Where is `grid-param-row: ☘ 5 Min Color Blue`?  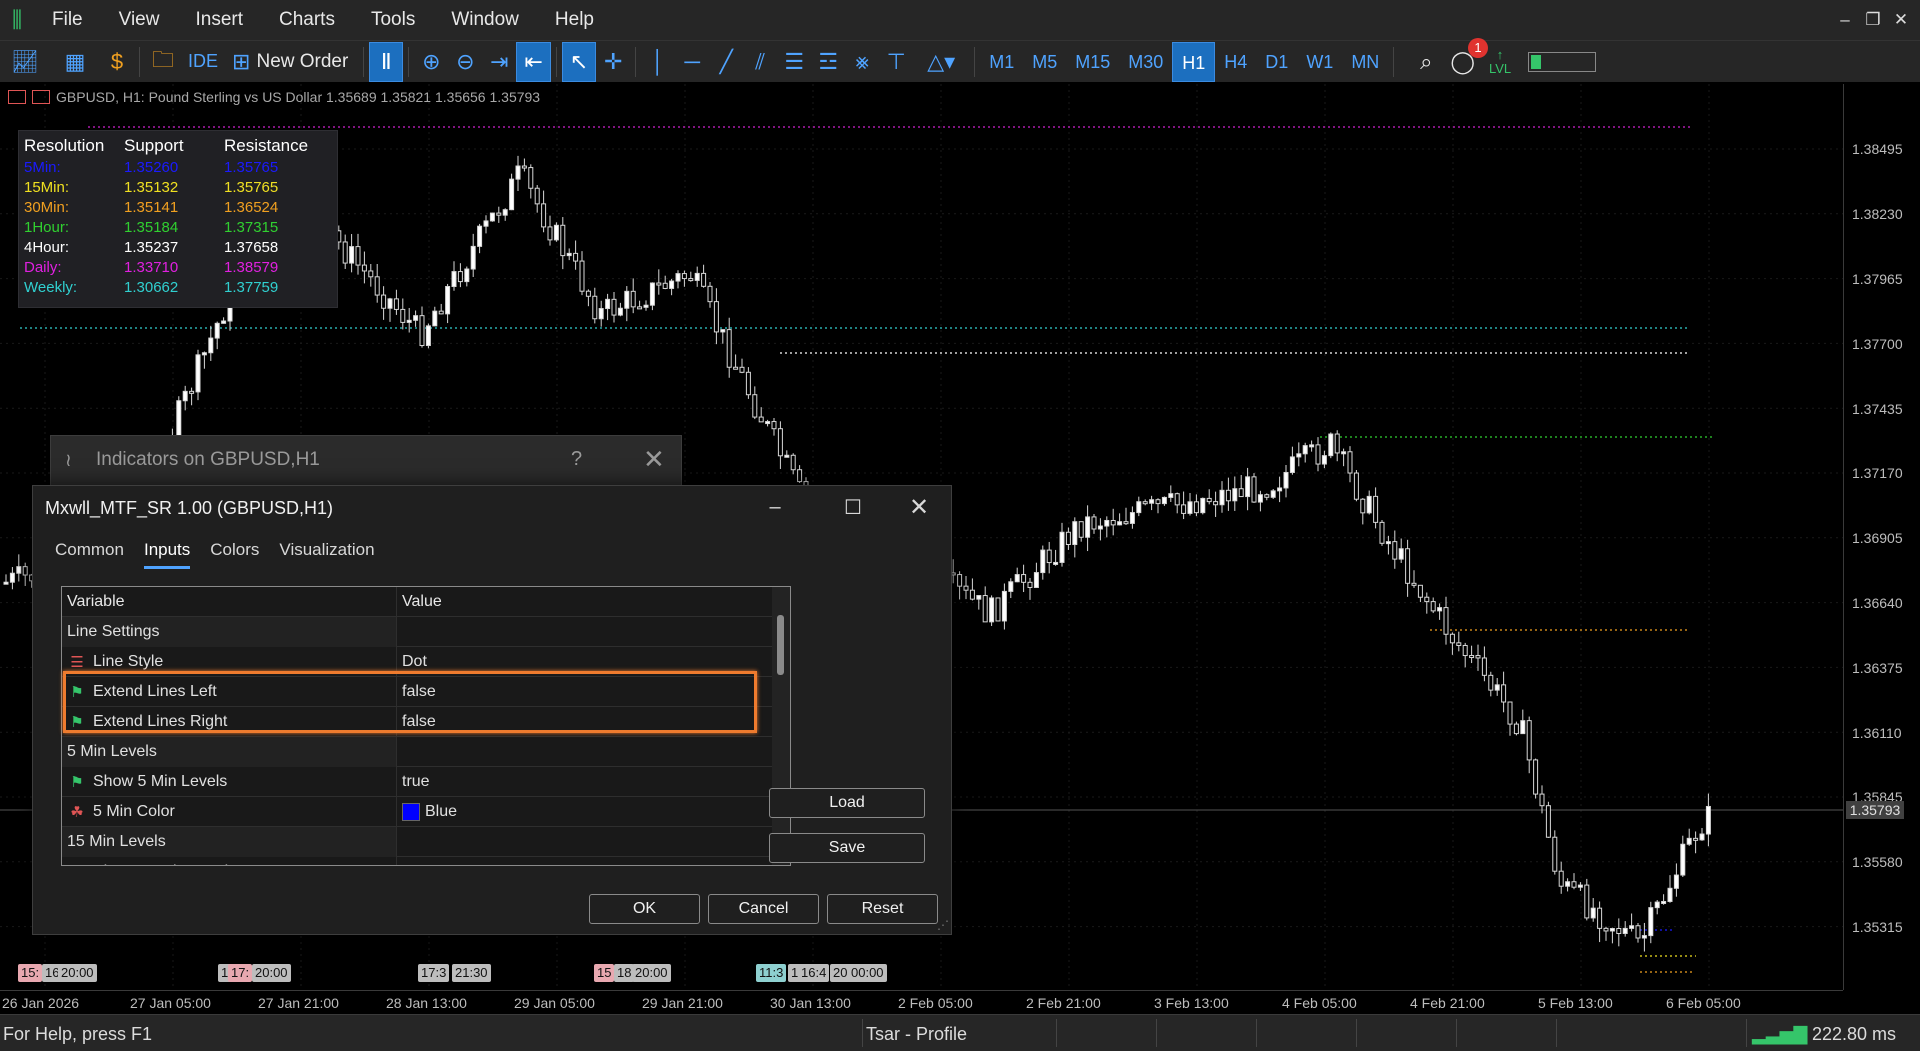 grid-param-row: ☘ 5 Min Color Blue is located at coordinates (418, 811).